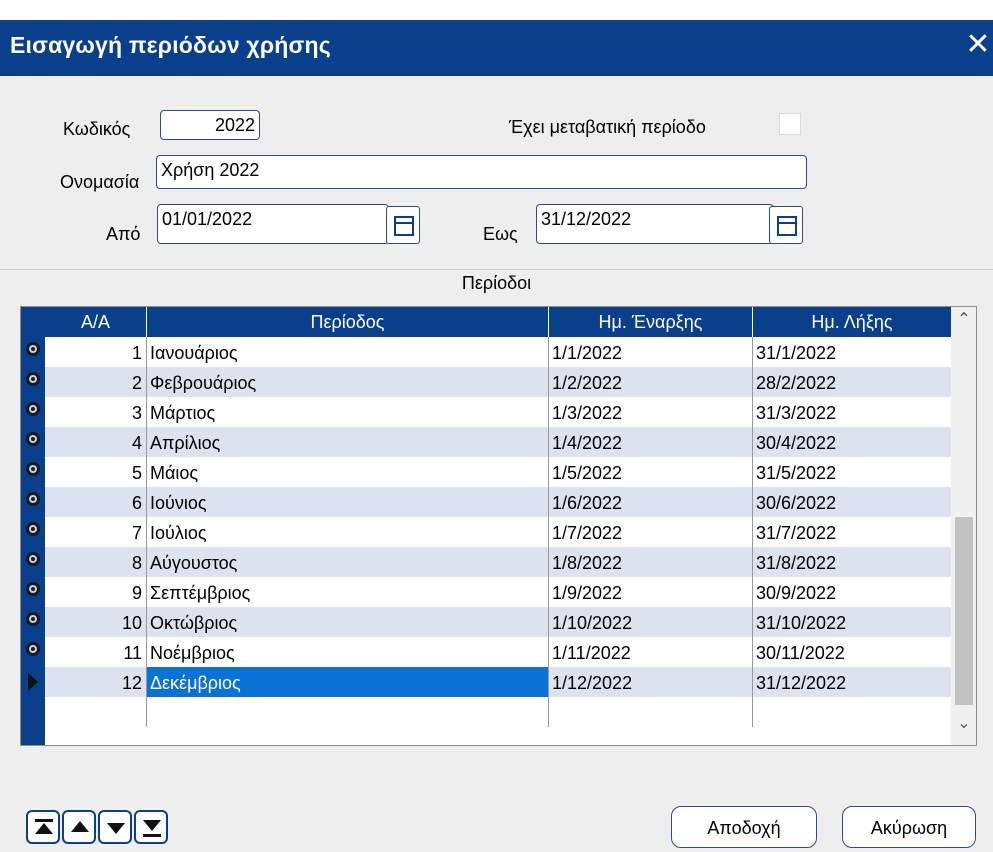  What do you see at coordinates (651, 562) in the screenshot?
I see `cell-start-date: 1/8/2022` at bounding box center [651, 562].